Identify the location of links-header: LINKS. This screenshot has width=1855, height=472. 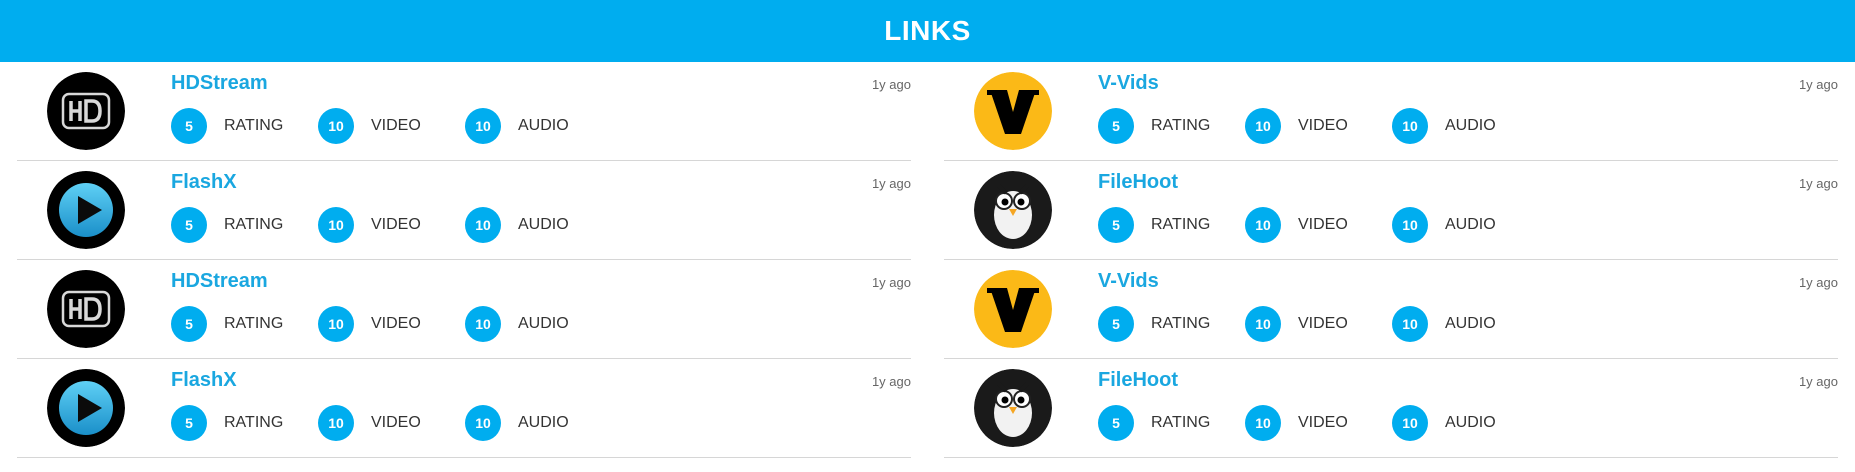
(927, 31).